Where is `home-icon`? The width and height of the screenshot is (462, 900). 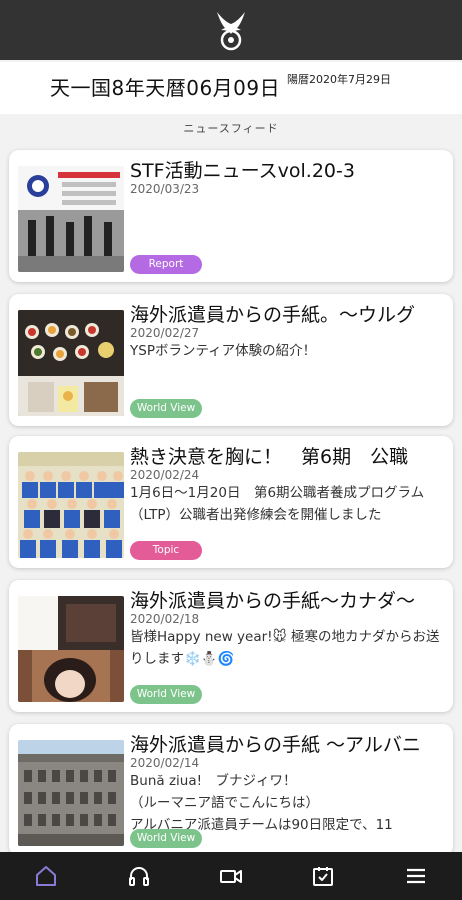 home-icon is located at coordinates (46, 876).